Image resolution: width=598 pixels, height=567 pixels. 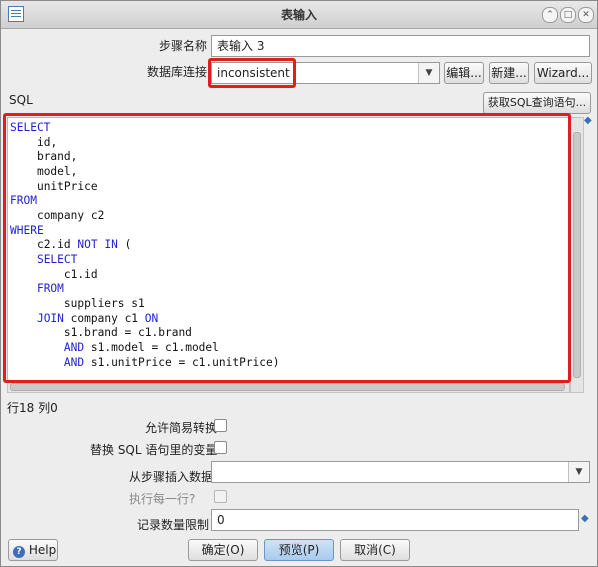 I want to click on cursor-position: 行18 列0, so click(x=32, y=408).